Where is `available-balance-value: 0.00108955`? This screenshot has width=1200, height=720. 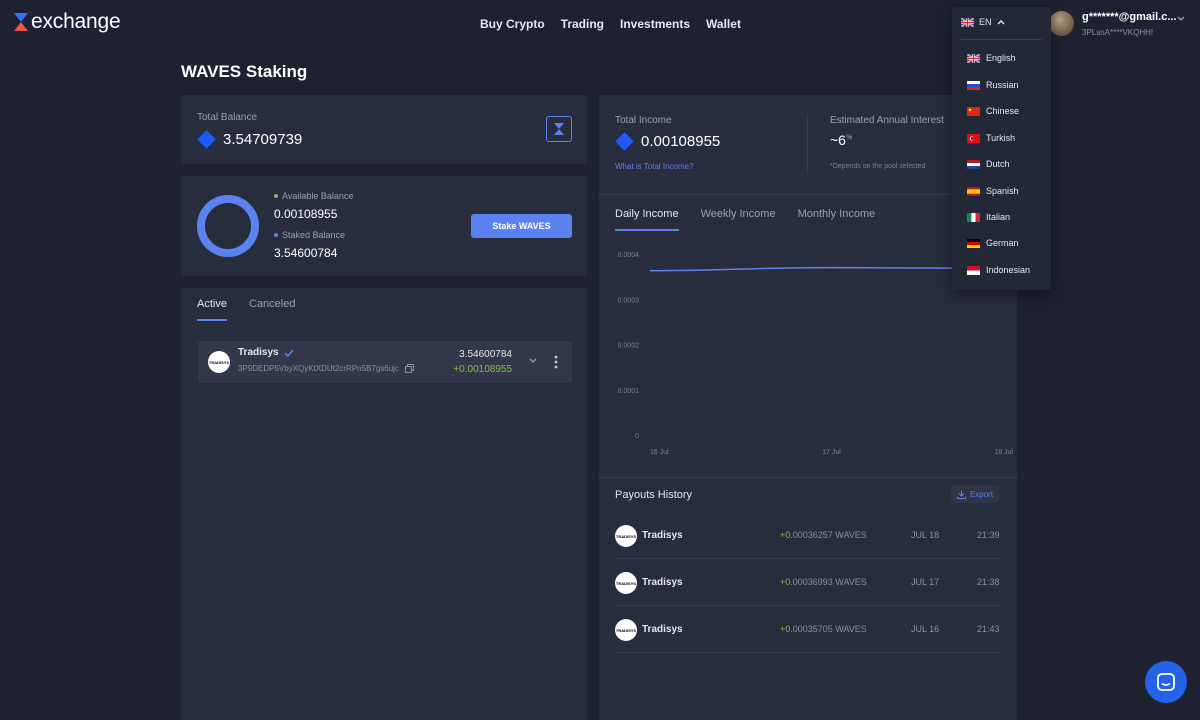
available-balance-value: 0.00108955 is located at coordinates (306, 214).